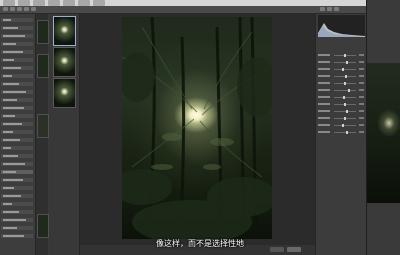 Image resolution: width=400 pixels, height=255 pixels. I want to click on histogram-graph, so click(341, 30).